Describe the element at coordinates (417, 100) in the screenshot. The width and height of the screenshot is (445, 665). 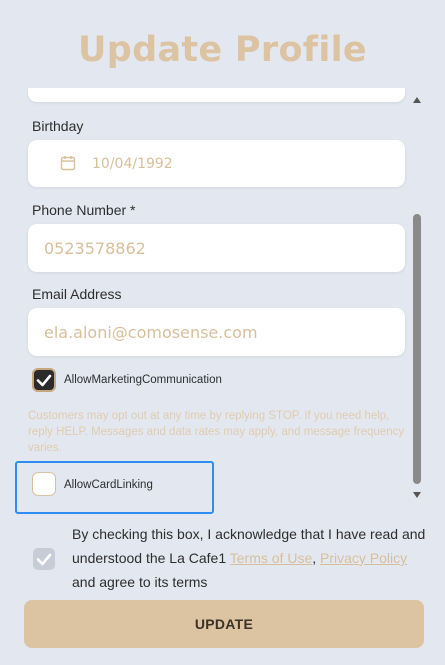
I see `scroll-up-icon` at that location.